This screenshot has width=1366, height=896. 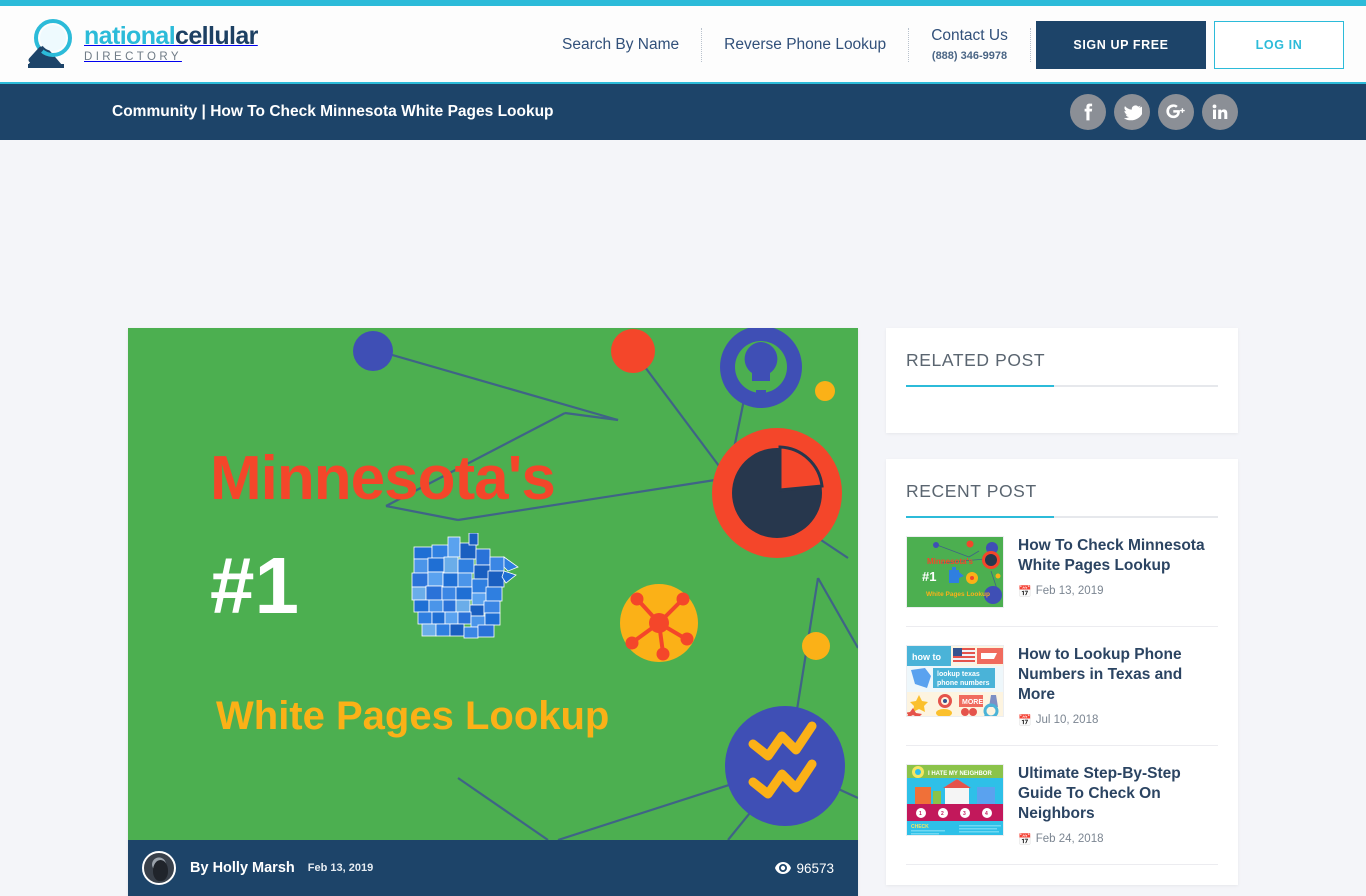 What do you see at coordinates (955, 799) in the screenshot?
I see `i-hate-my-neighbor-thumb: I HATE MY NEIGHBOR 1 2 3 4 CHECK` at bounding box center [955, 799].